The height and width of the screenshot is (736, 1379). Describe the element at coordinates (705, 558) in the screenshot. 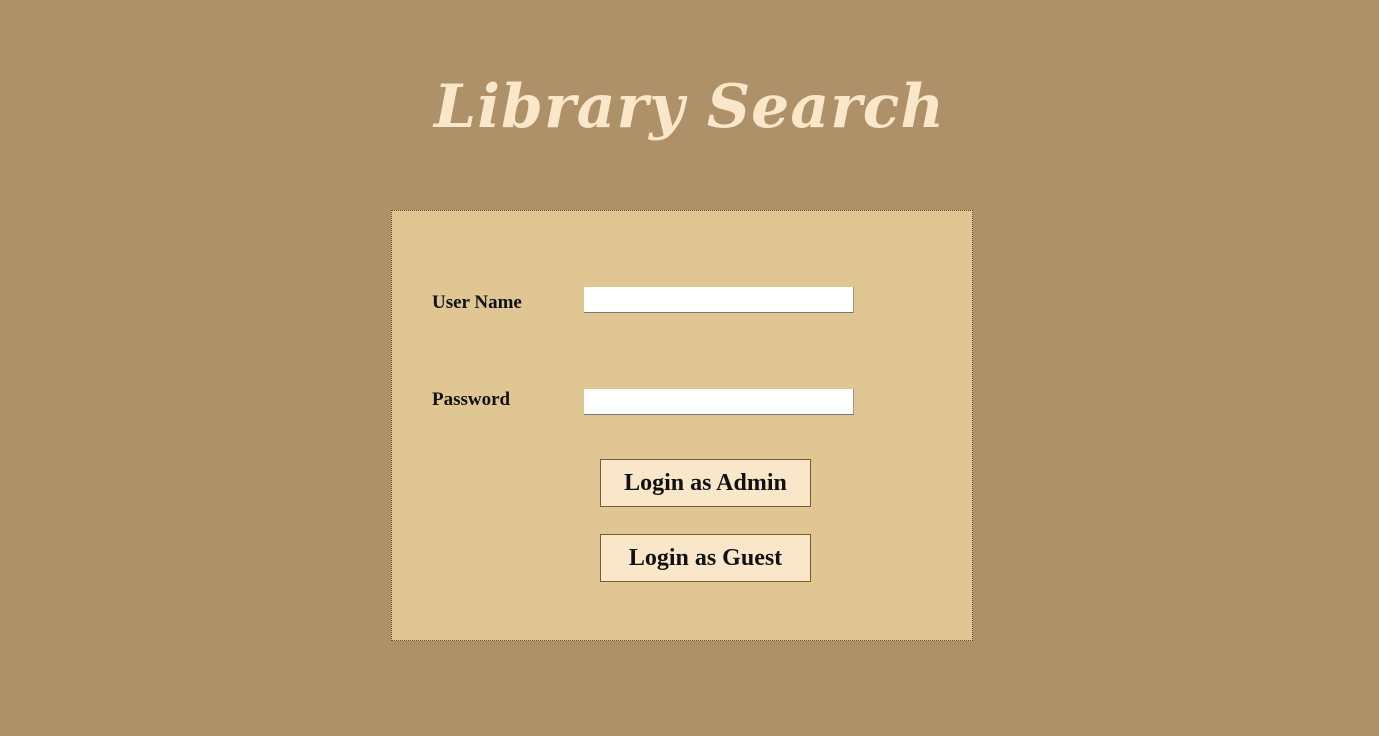

I see `login-as-guest-button: Login as Guest` at that location.